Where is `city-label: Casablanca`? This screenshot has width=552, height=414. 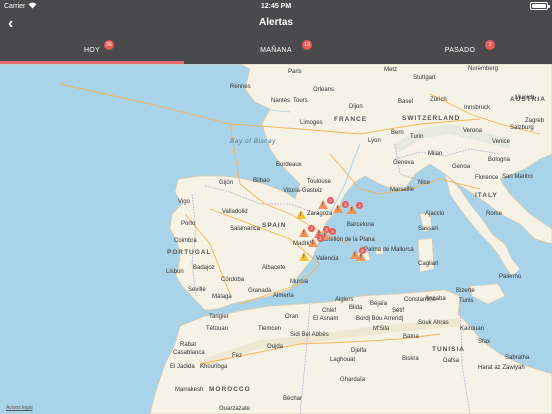
city-label: Casablanca is located at coordinates (189, 353).